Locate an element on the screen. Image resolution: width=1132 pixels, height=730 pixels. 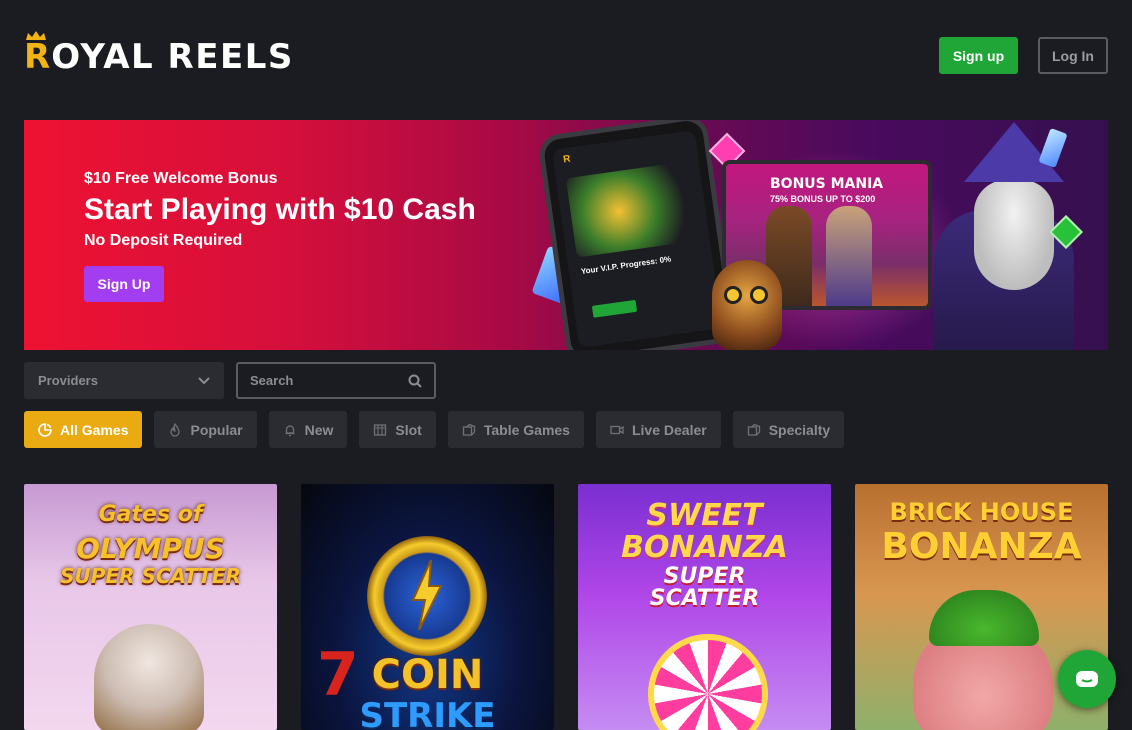
tab-specialty: Specialty is located at coordinates (788, 429).